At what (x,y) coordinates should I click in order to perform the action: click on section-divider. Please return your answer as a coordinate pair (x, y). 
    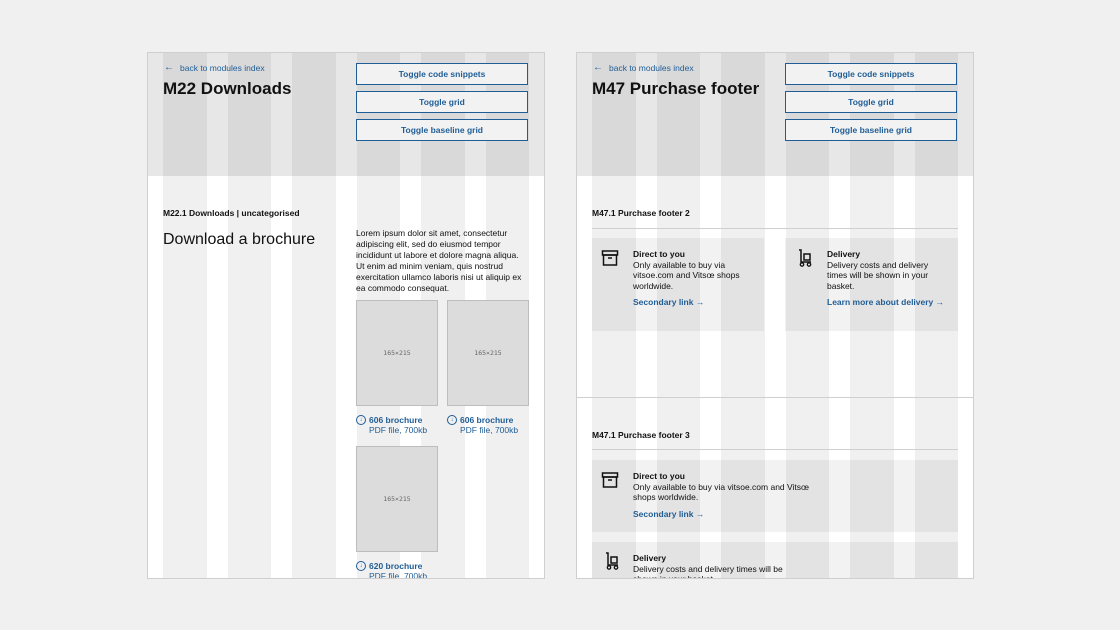
    Looking at the image, I should click on (775, 397).